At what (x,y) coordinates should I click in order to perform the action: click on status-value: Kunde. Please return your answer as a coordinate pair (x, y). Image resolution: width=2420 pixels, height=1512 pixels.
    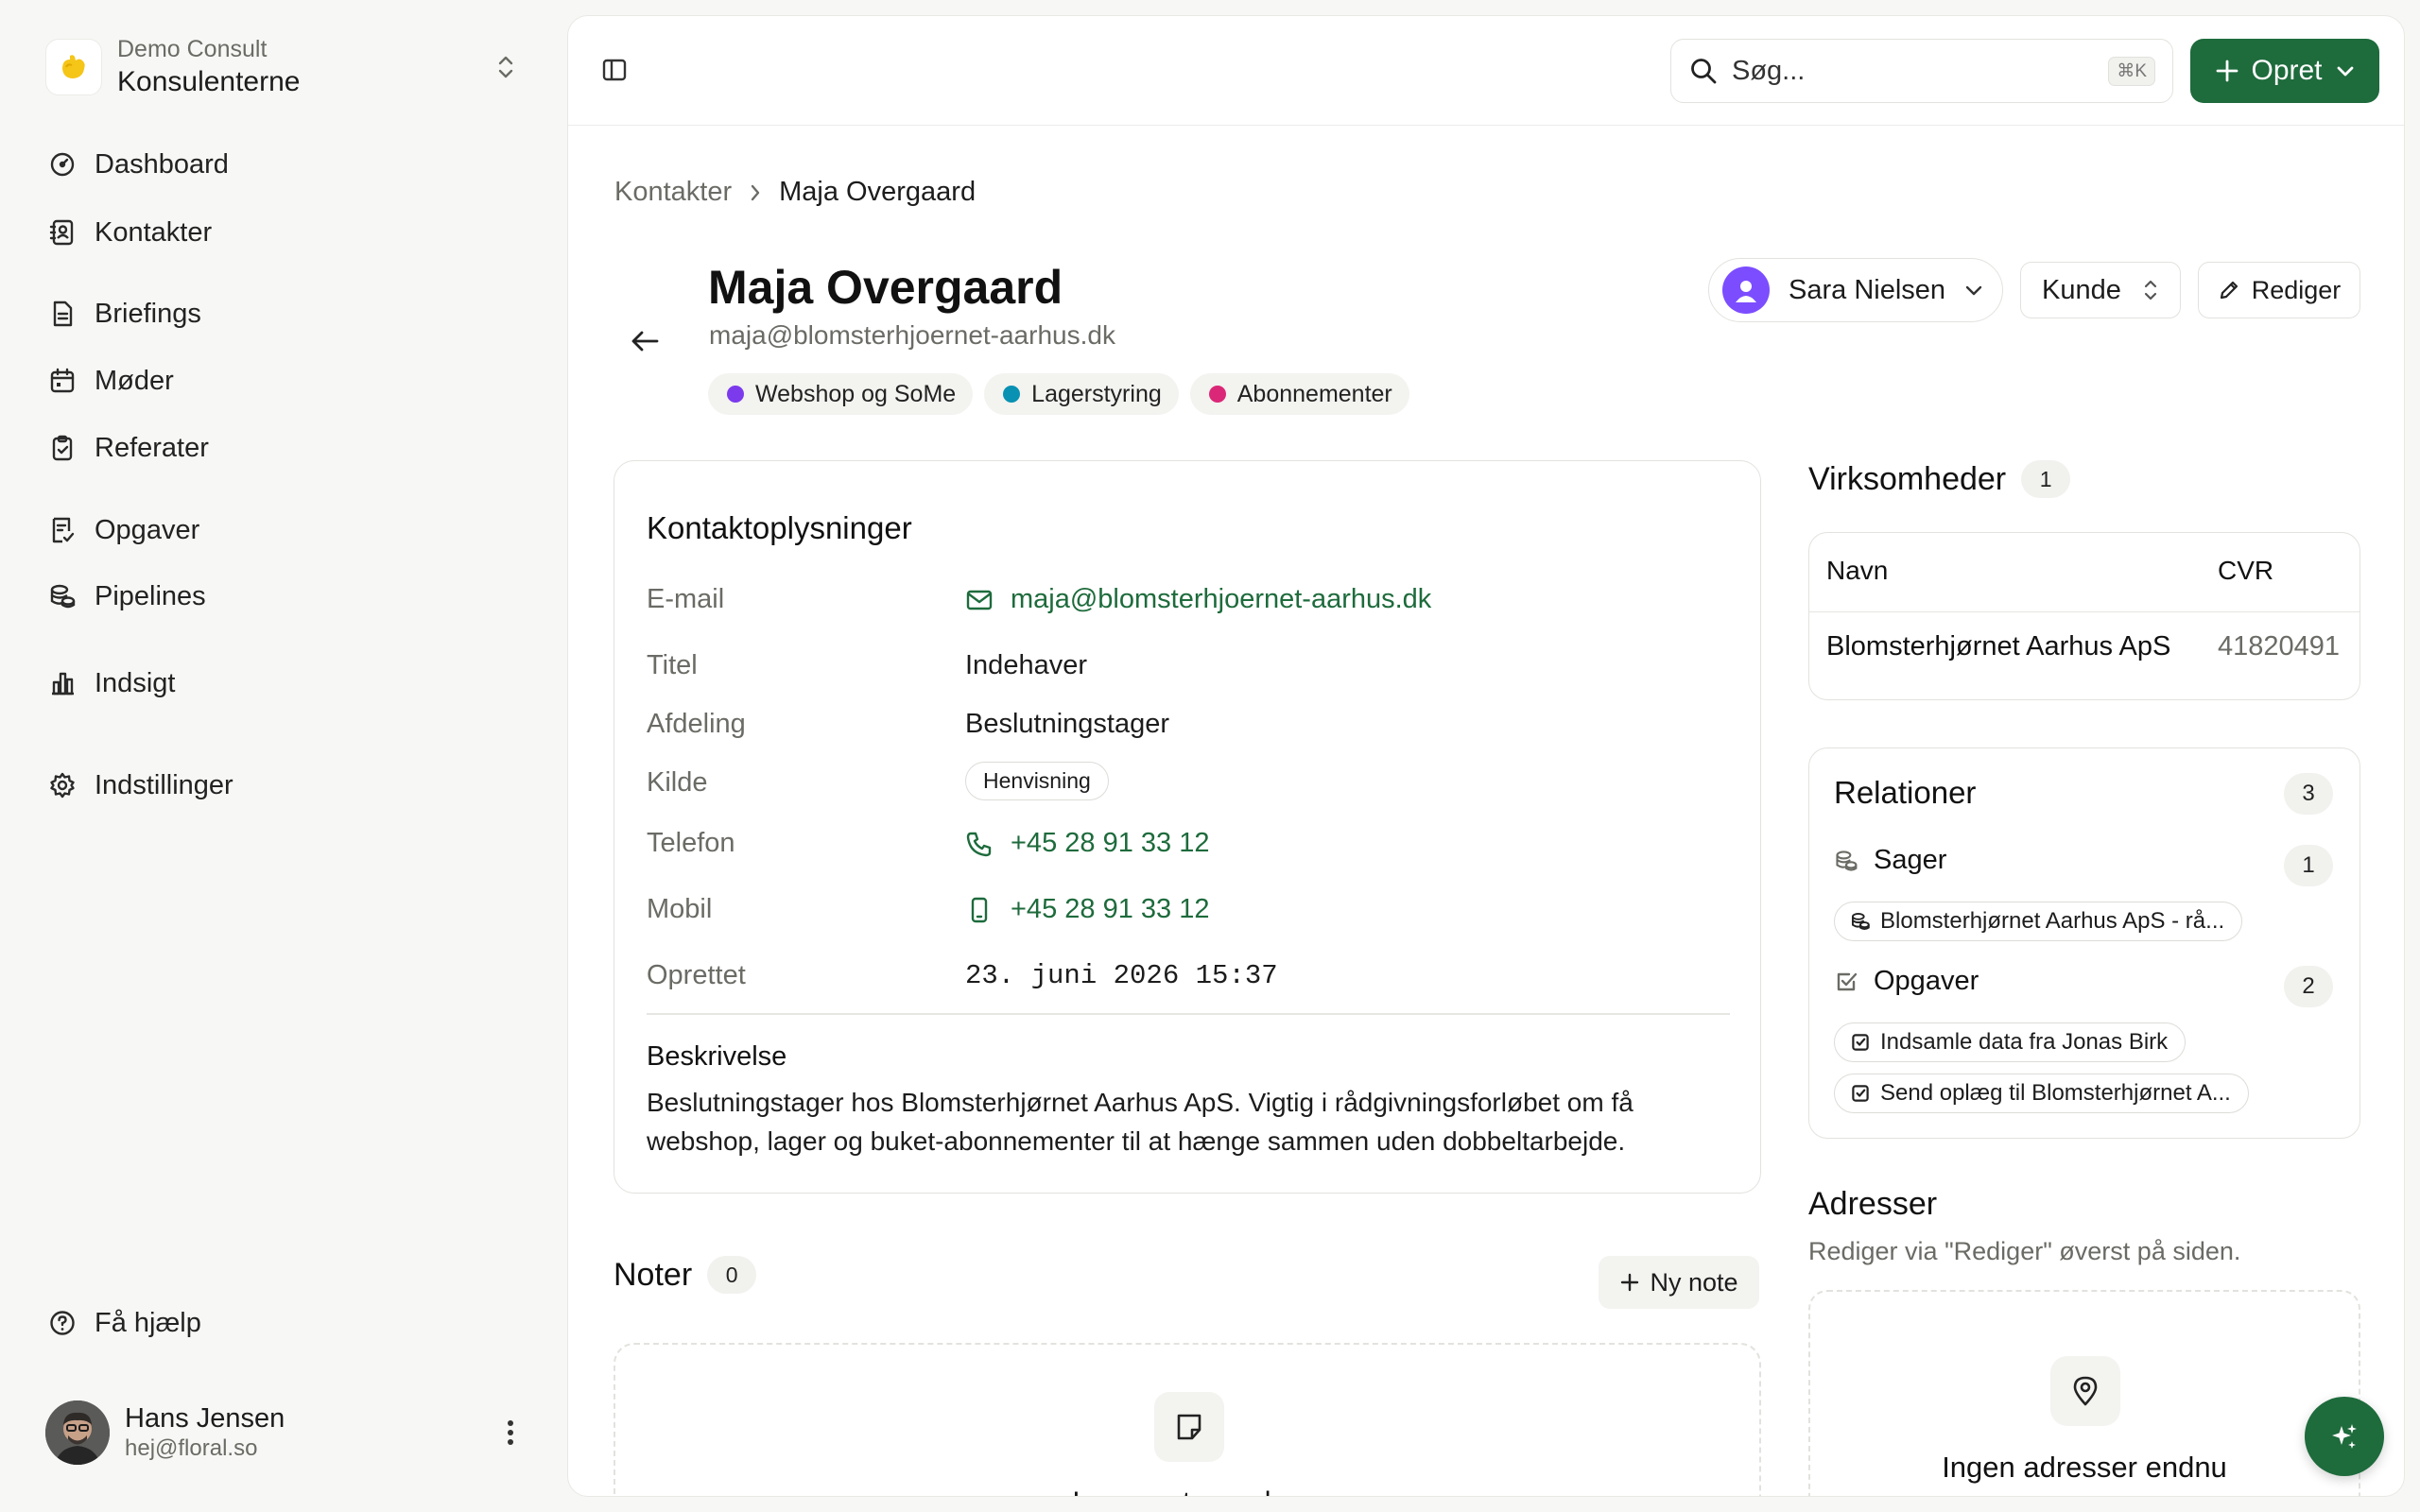
    Looking at the image, I should click on (2081, 289).